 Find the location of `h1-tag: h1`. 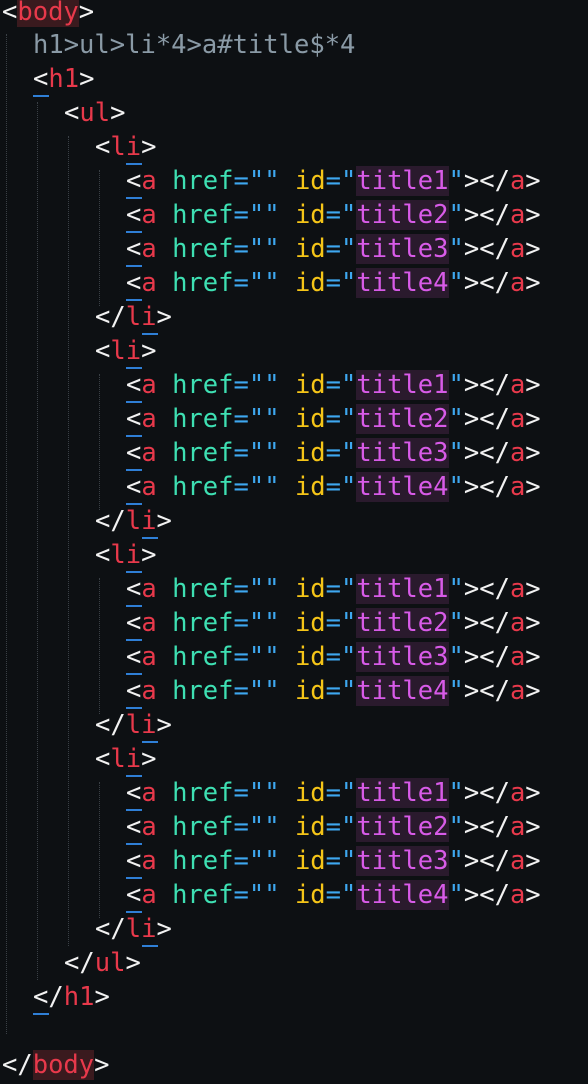

h1-tag: h1 is located at coordinates (64, 79).